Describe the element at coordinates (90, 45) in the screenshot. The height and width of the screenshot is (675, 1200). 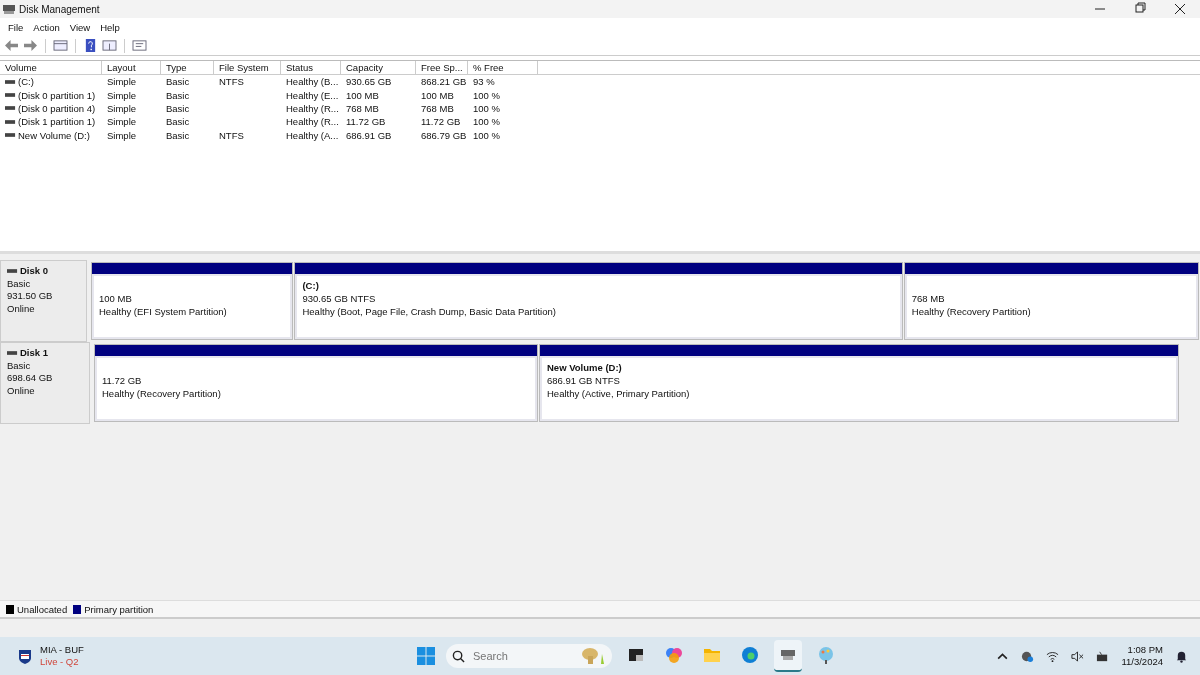
I see `help-icon` at that location.